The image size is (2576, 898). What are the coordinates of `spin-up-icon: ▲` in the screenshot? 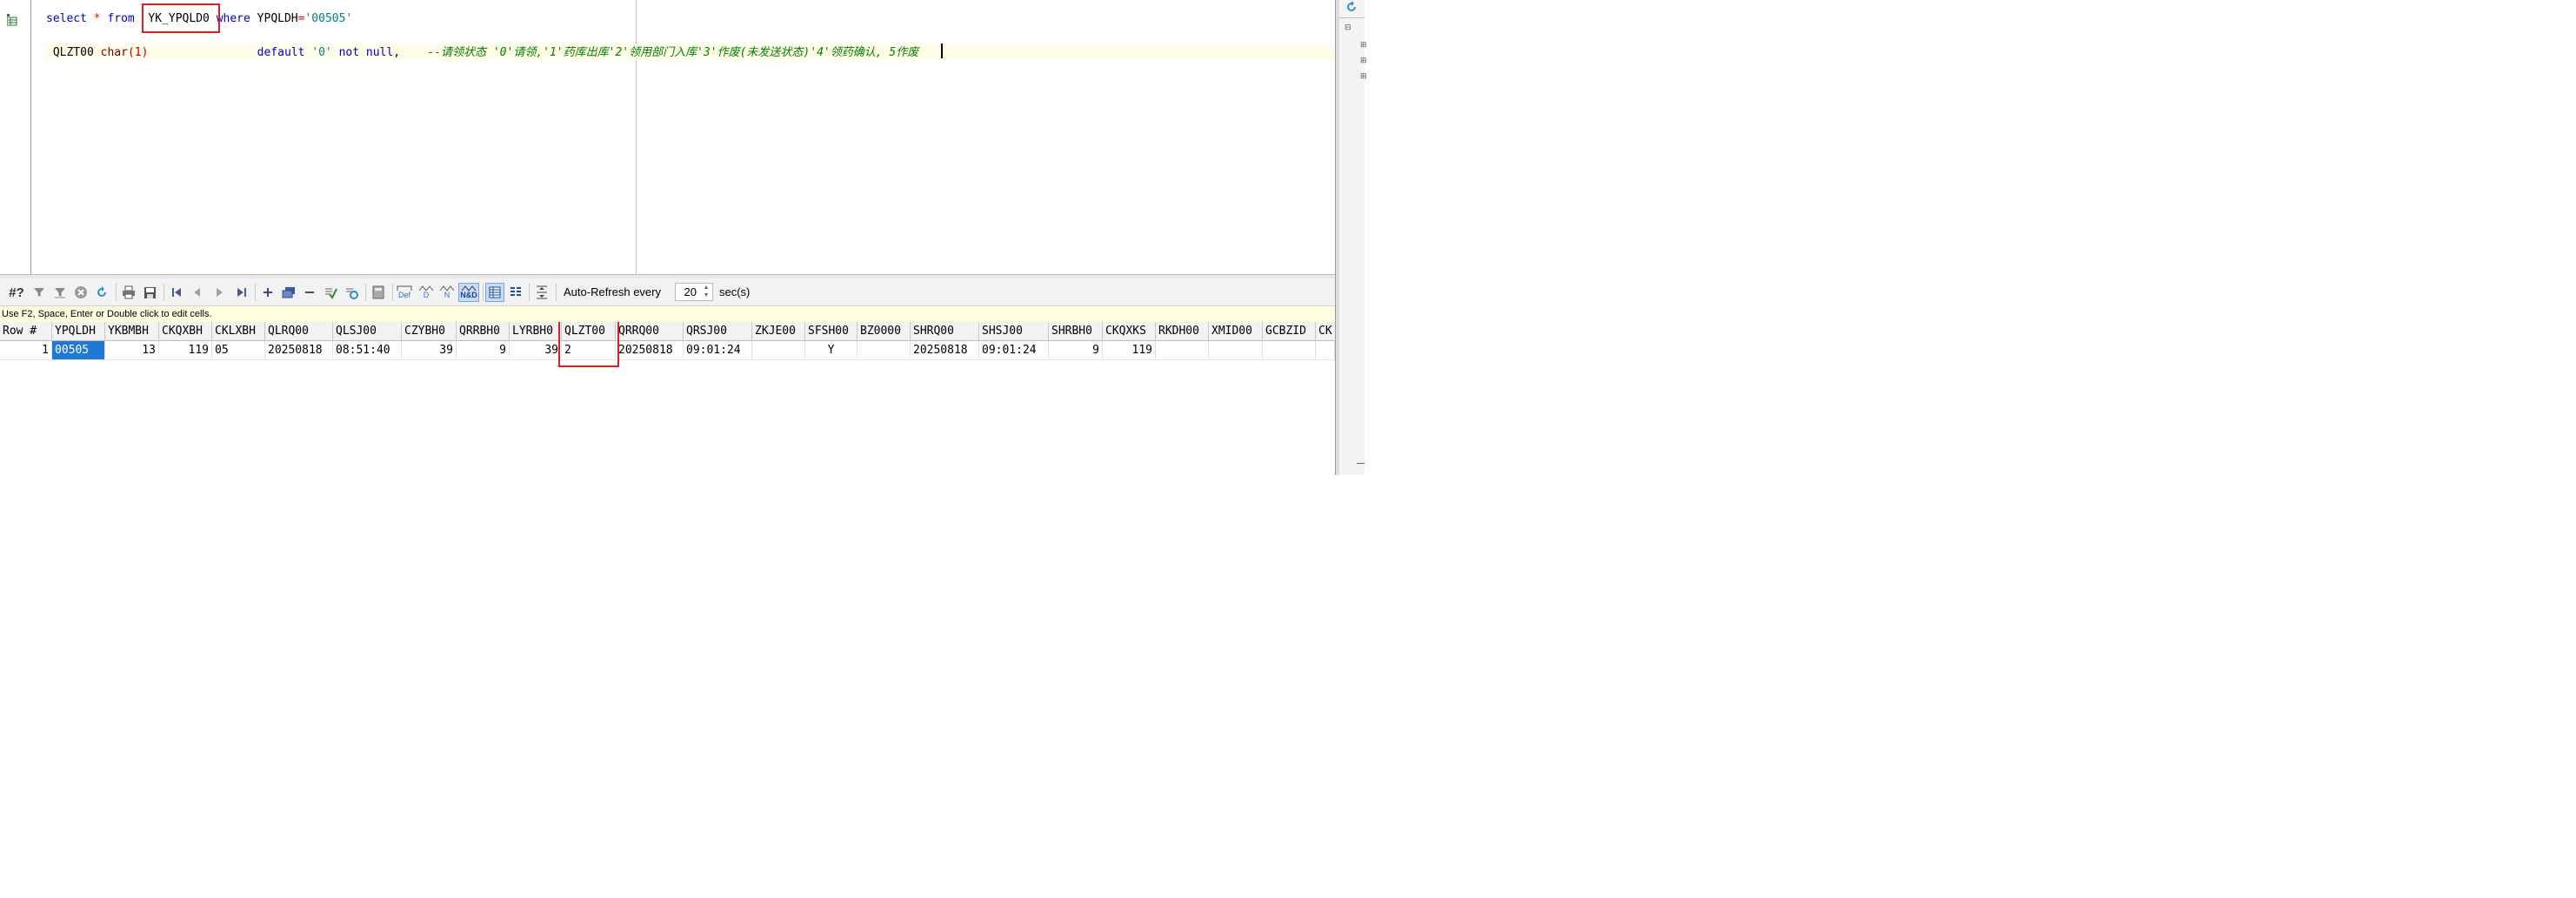 It's located at (706, 288).